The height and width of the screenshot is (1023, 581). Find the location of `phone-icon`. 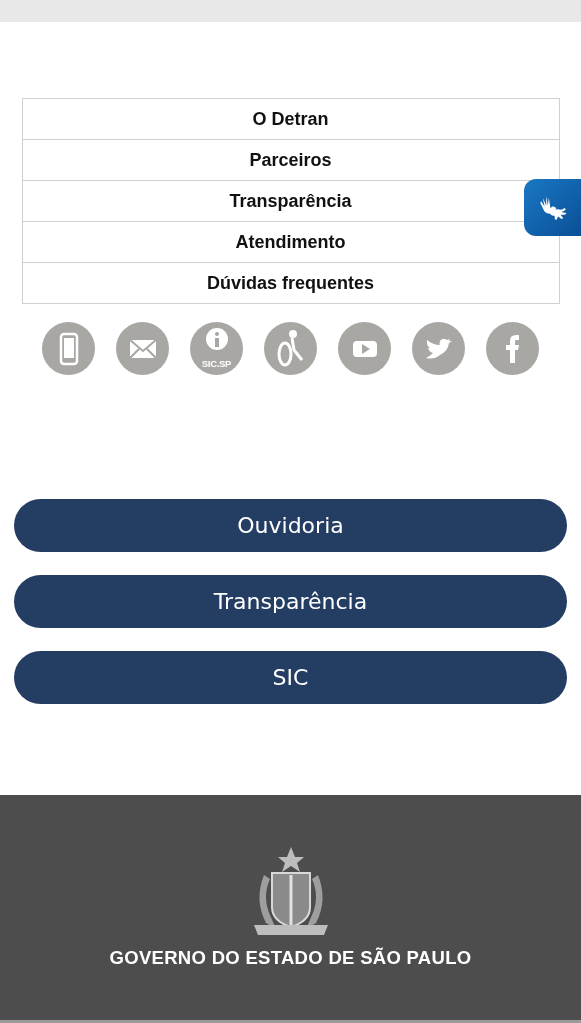

phone-icon is located at coordinates (68, 348).